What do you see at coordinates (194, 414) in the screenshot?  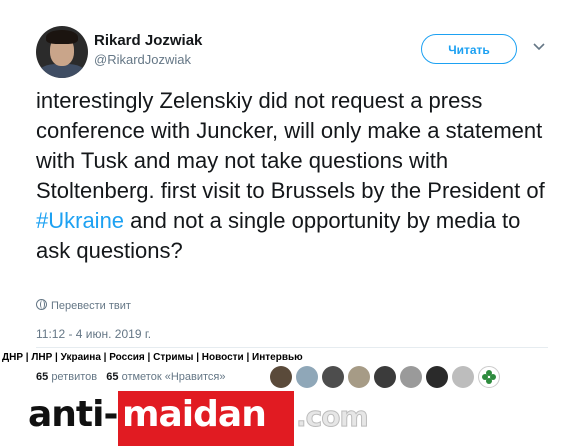 I see `logo-maidan-text: maidan` at bounding box center [194, 414].